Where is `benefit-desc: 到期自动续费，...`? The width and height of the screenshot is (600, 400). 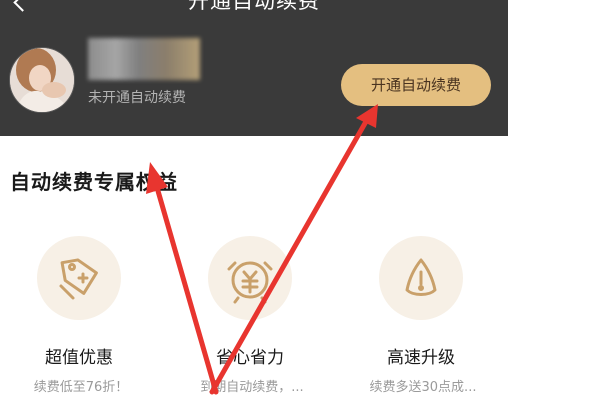
benefit-desc: 到期自动续费，... is located at coordinates (252, 387).